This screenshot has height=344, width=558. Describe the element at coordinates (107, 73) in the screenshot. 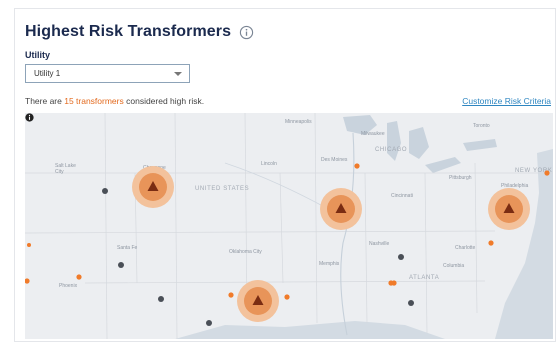

I see `utility-select: Utility 1` at that location.